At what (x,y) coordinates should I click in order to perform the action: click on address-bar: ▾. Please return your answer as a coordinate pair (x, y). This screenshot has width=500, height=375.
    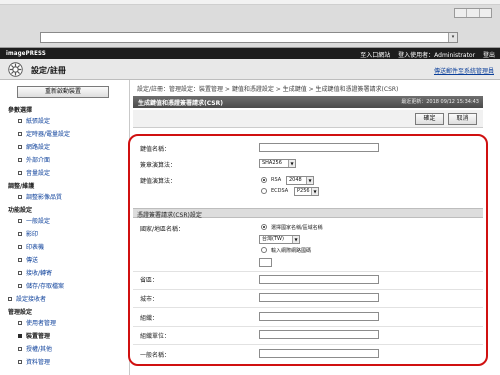
    Looking at the image, I should click on (249, 37).